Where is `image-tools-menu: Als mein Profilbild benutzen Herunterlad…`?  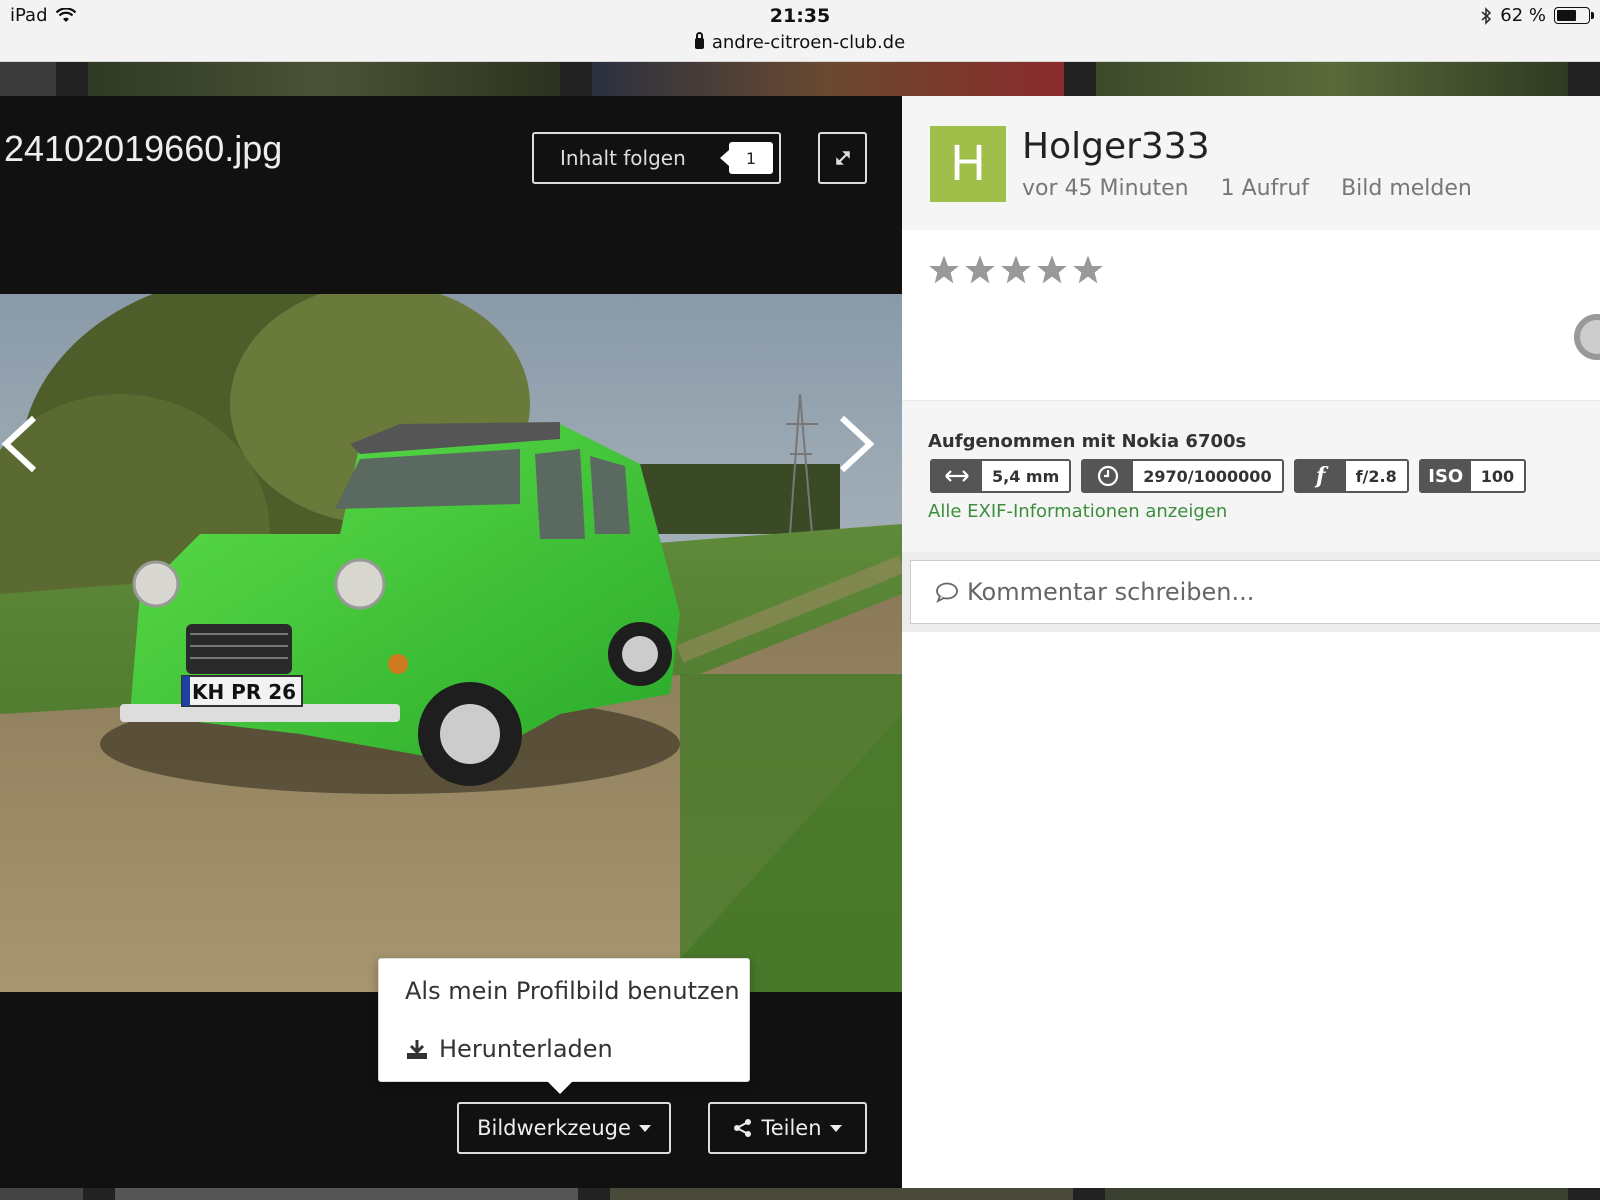 image-tools-menu: Als mein Profilbild benutzen Herunterlad… is located at coordinates (564, 1026).